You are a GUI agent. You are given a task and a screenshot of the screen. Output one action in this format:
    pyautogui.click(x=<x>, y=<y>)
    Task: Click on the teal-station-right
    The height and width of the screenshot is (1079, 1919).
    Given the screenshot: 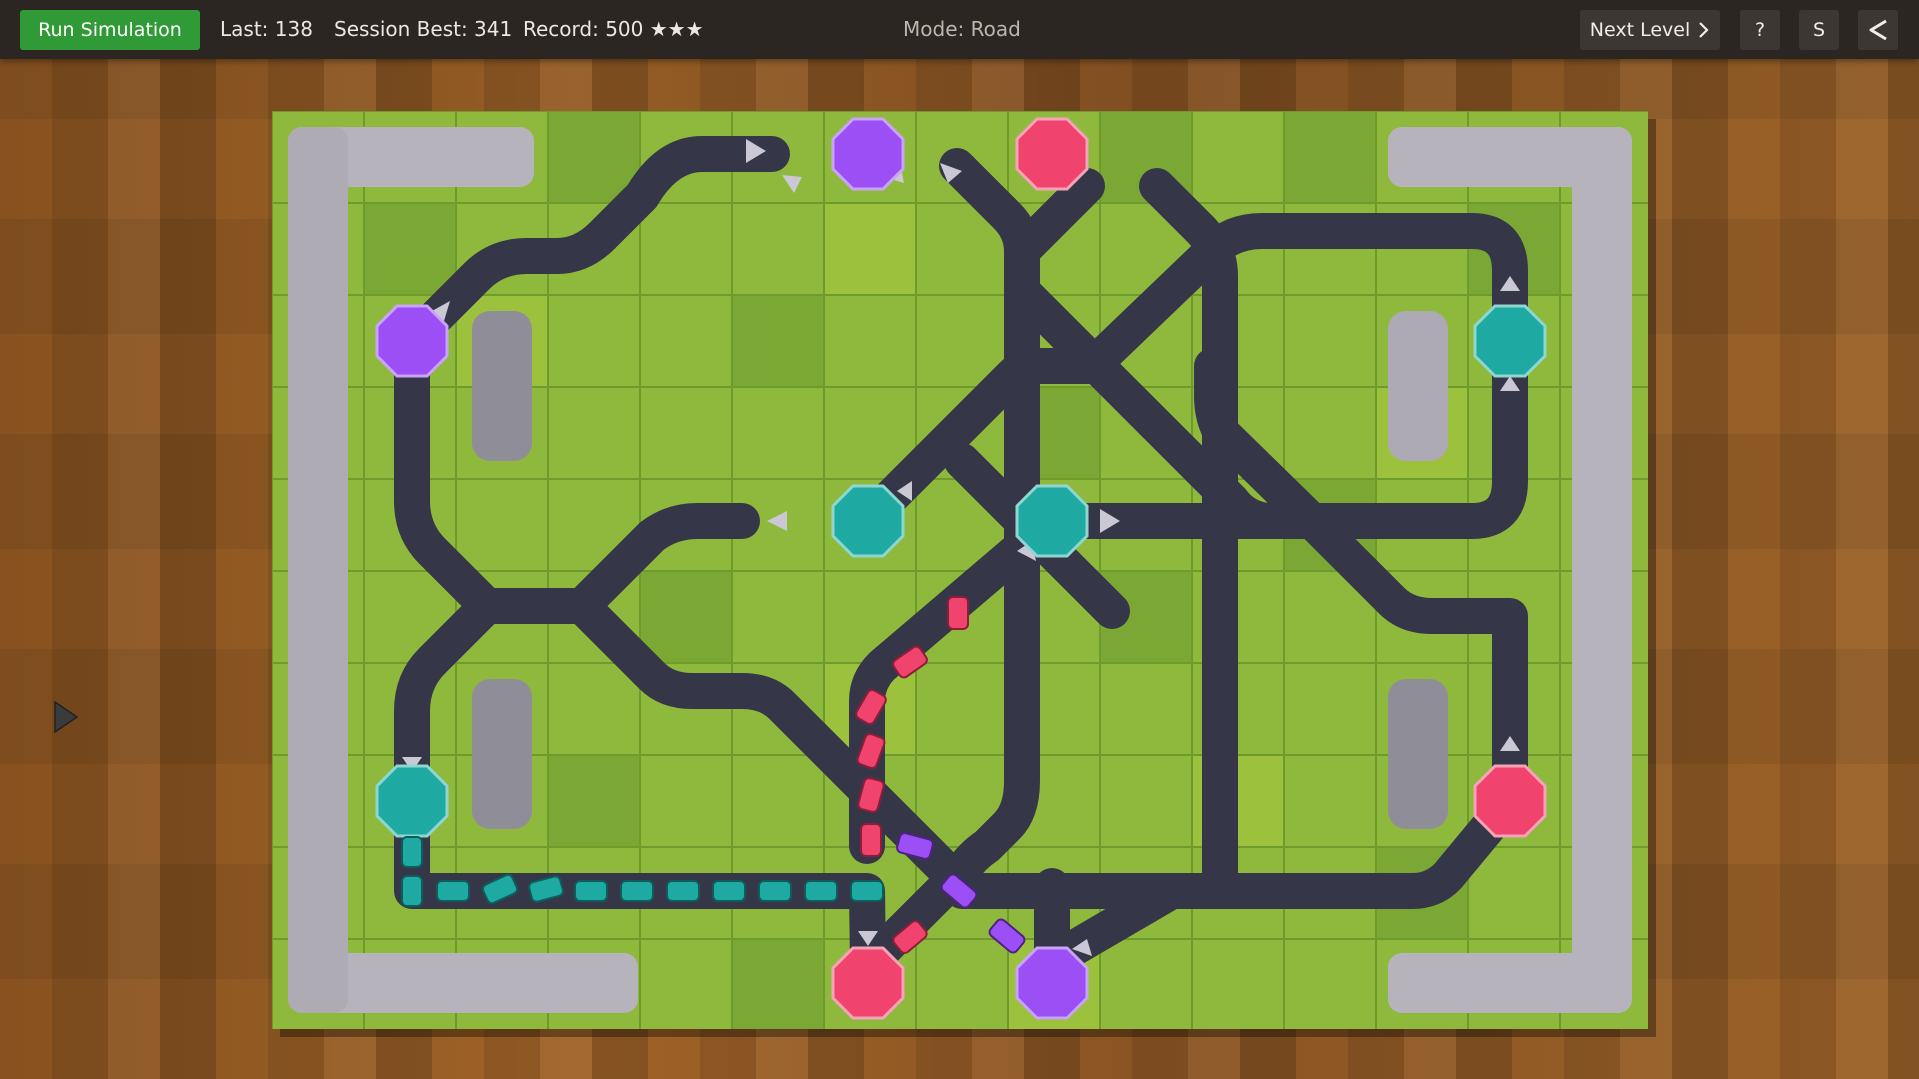 What is the action you would take?
    pyautogui.click(x=1510, y=341)
    